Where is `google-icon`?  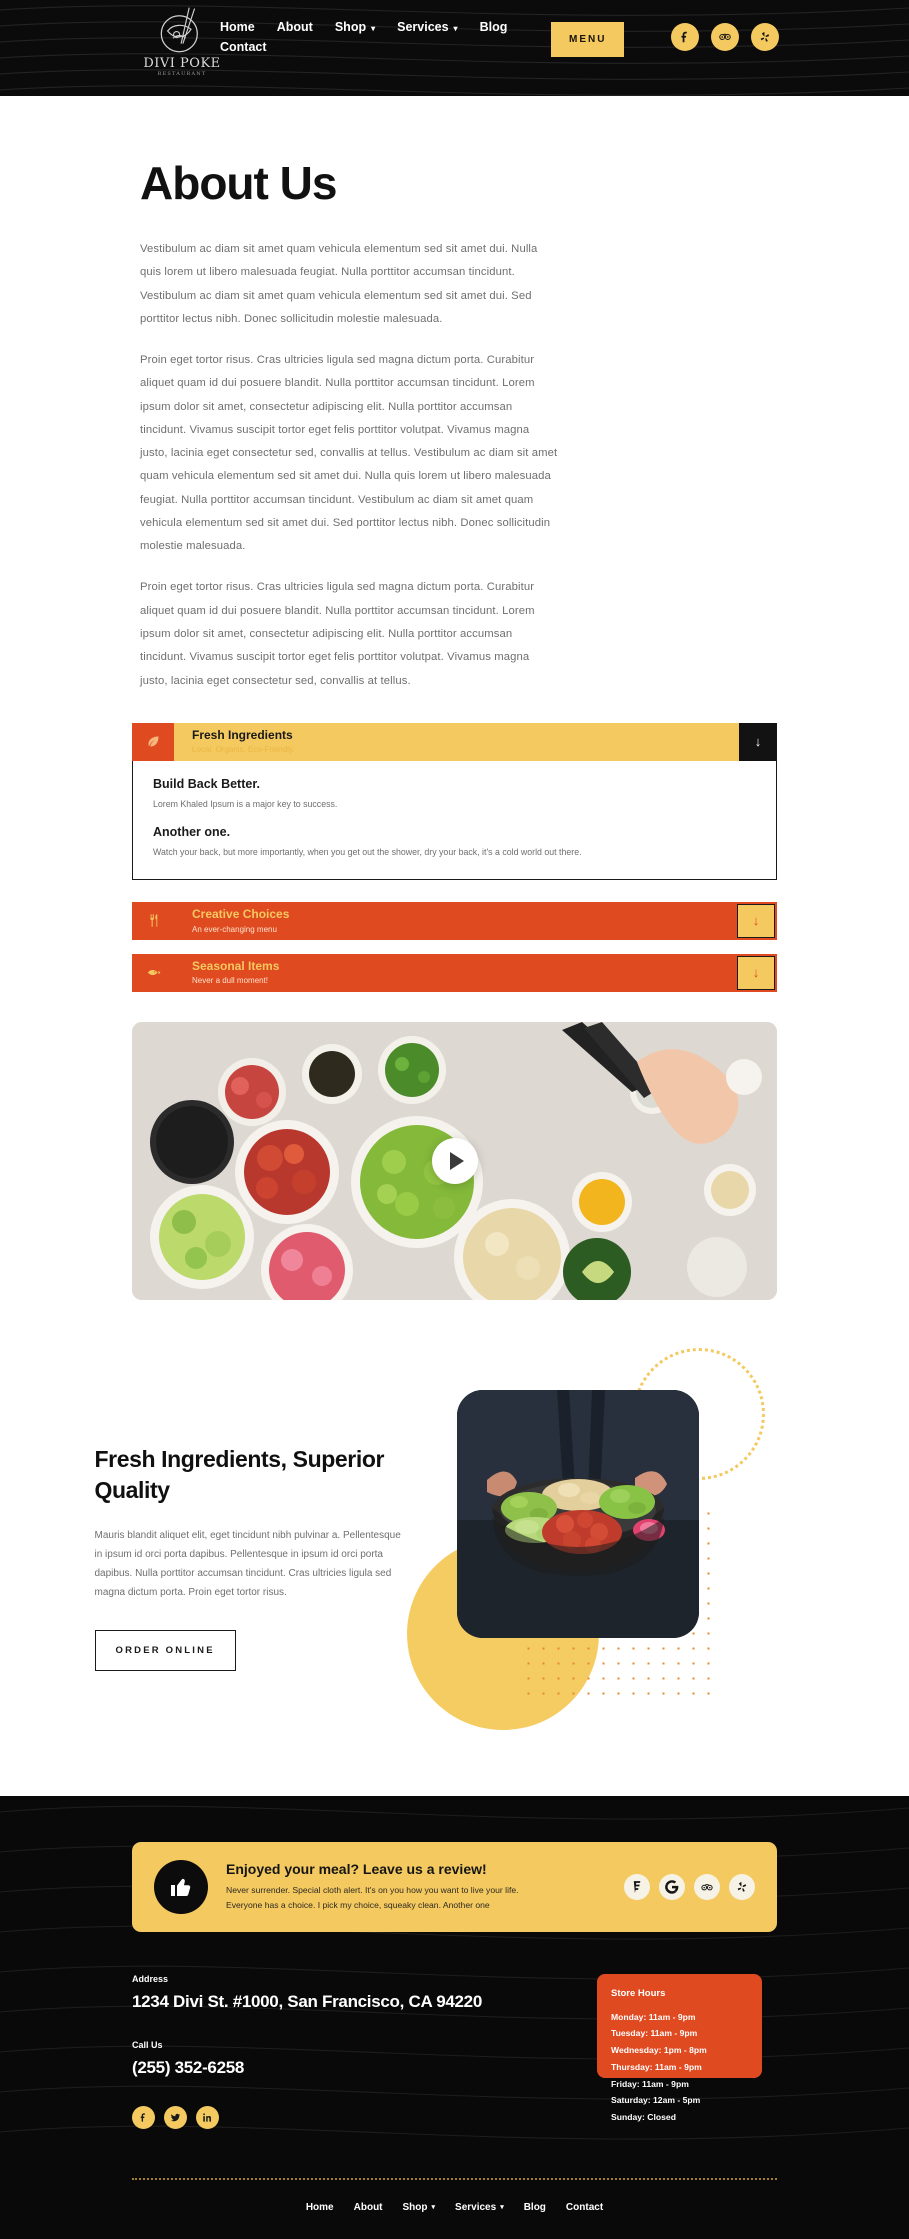 google-icon is located at coordinates (672, 1886).